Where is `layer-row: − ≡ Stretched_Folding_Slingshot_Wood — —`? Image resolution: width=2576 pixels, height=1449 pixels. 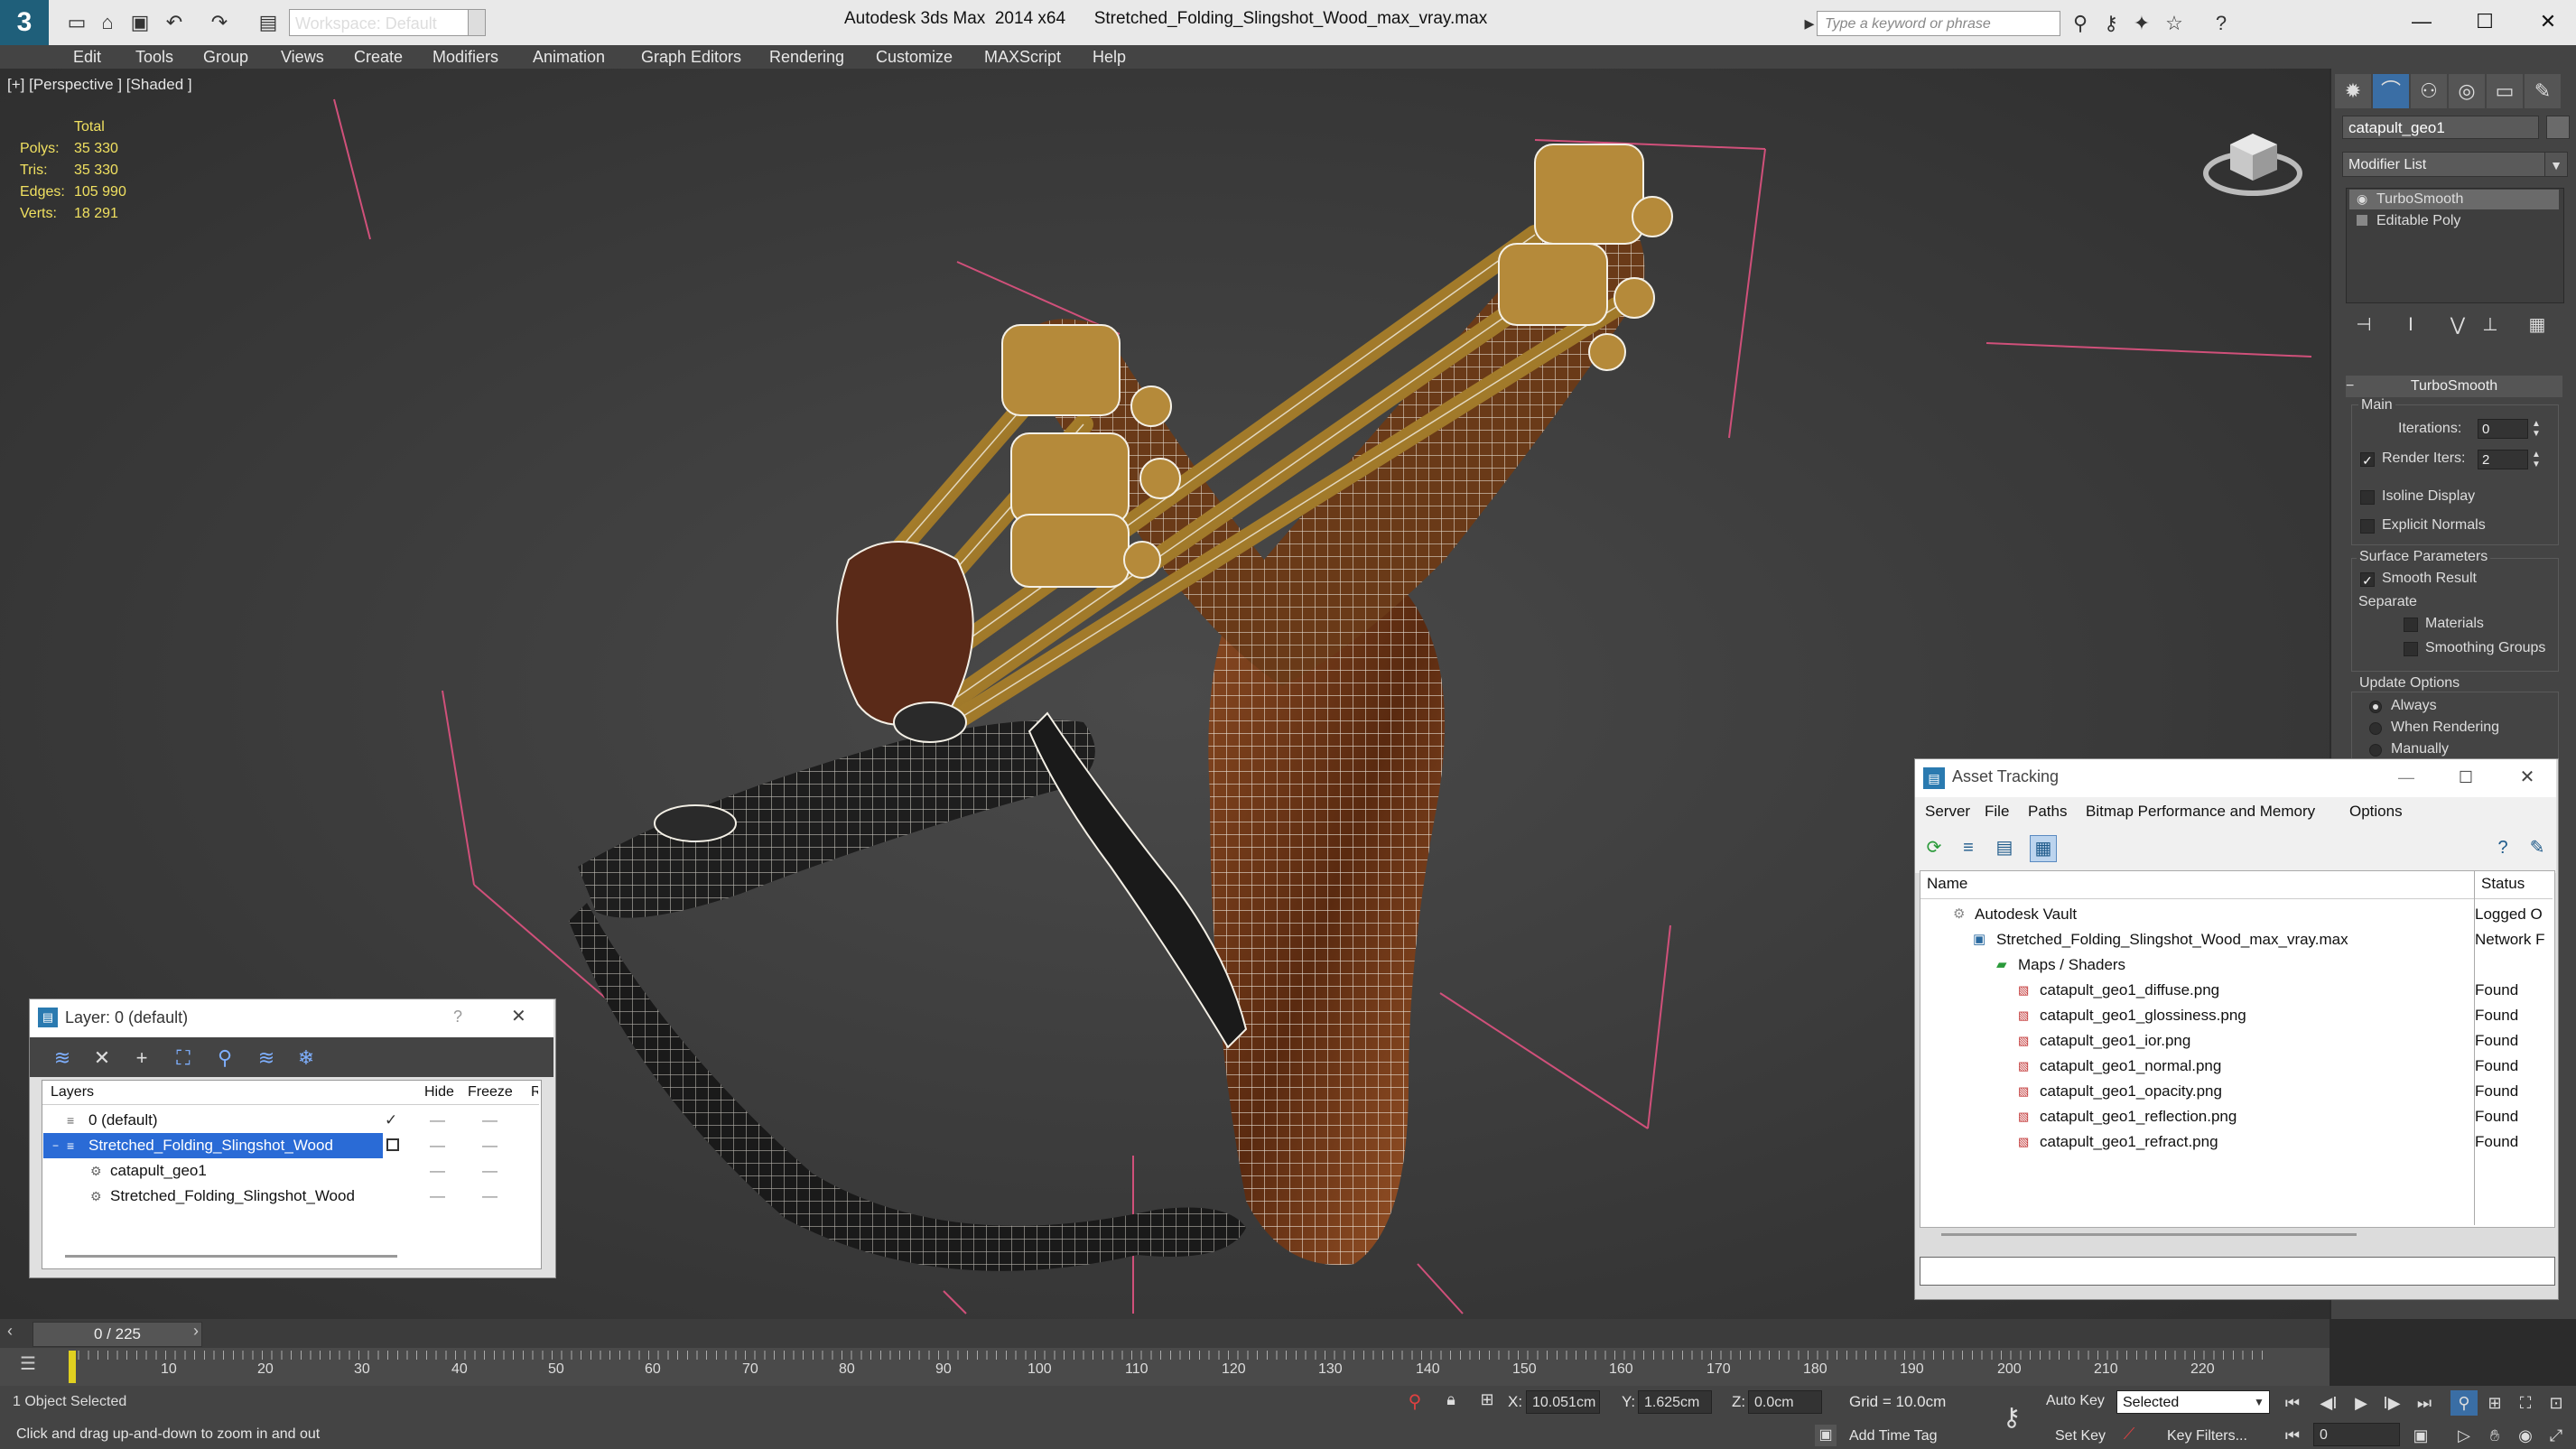
layer-row: − ≡ Stretched_Folding_Slingshot_Wood — — is located at coordinates (290, 1145).